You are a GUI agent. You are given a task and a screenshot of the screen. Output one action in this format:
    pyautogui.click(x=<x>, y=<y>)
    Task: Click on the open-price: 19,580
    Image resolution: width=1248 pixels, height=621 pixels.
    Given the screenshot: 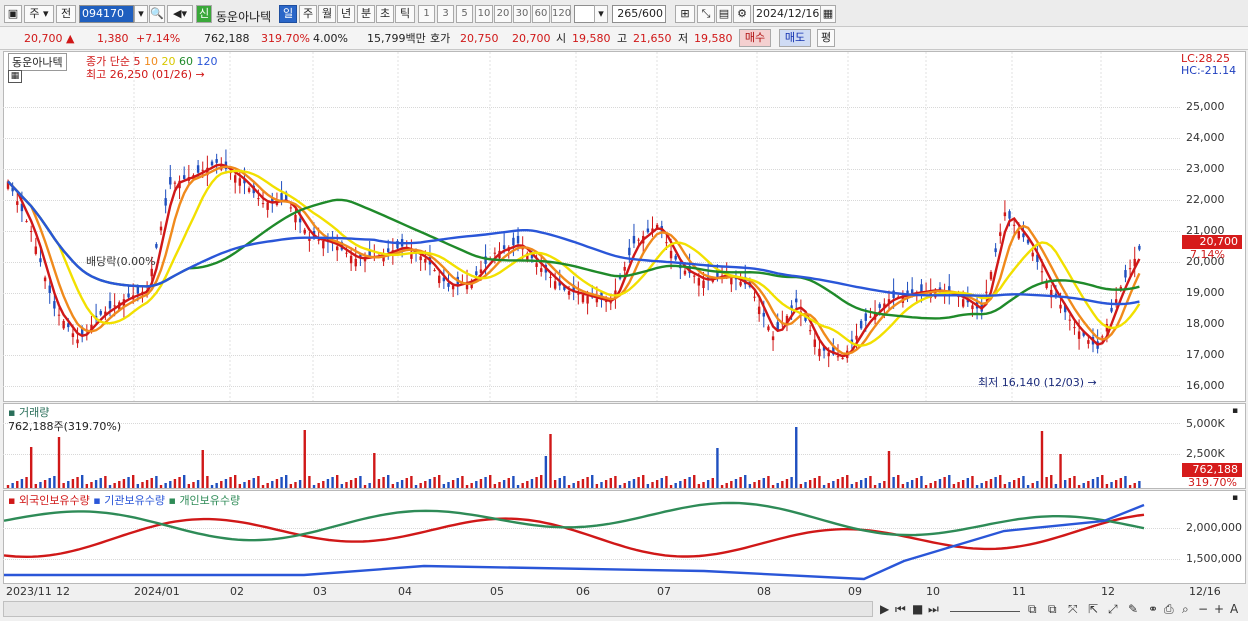 What is the action you would take?
    pyautogui.click(x=591, y=38)
    